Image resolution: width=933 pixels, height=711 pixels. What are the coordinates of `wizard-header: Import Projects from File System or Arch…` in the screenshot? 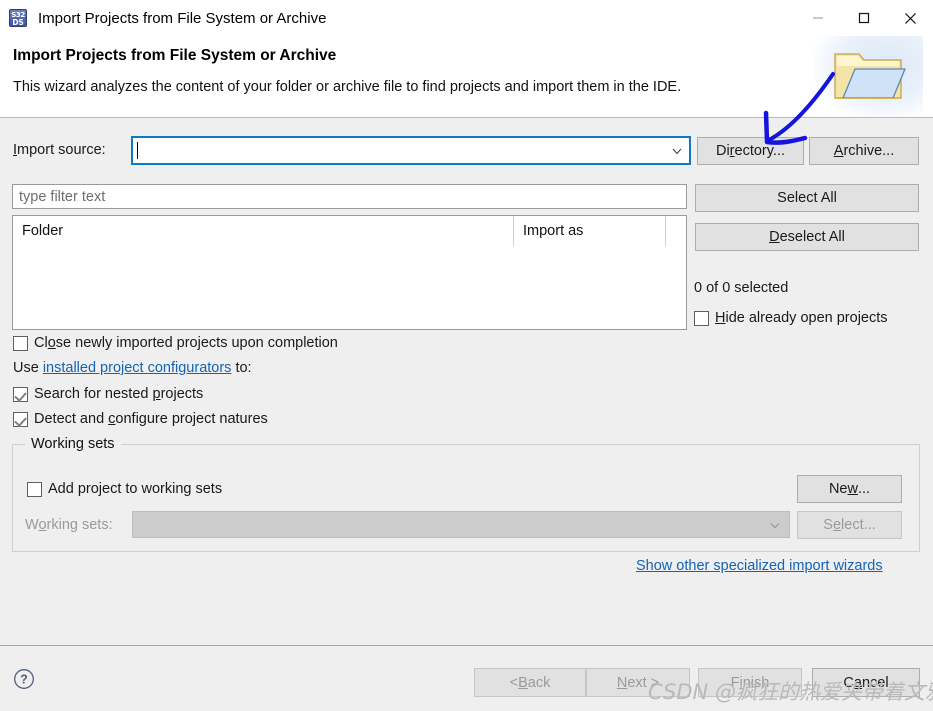 It's located at (466, 77).